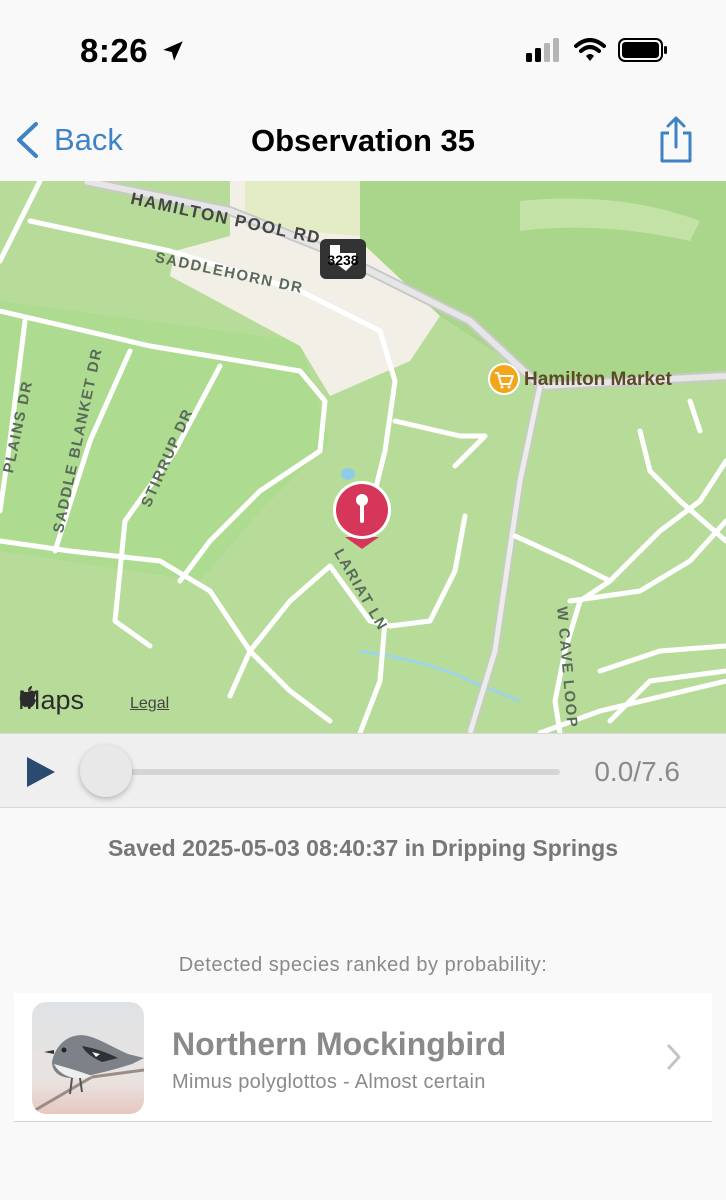 The height and width of the screenshot is (1200, 726). What do you see at coordinates (598, 380) in the screenshot?
I see `poi-label: Hamilton Market` at bounding box center [598, 380].